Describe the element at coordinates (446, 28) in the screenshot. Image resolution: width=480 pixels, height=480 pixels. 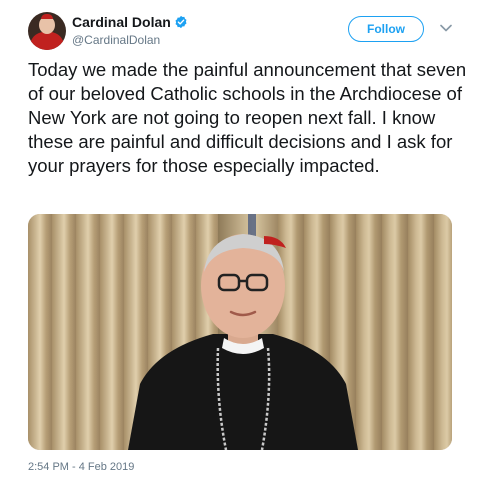
I see `chevron-down-icon` at that location.